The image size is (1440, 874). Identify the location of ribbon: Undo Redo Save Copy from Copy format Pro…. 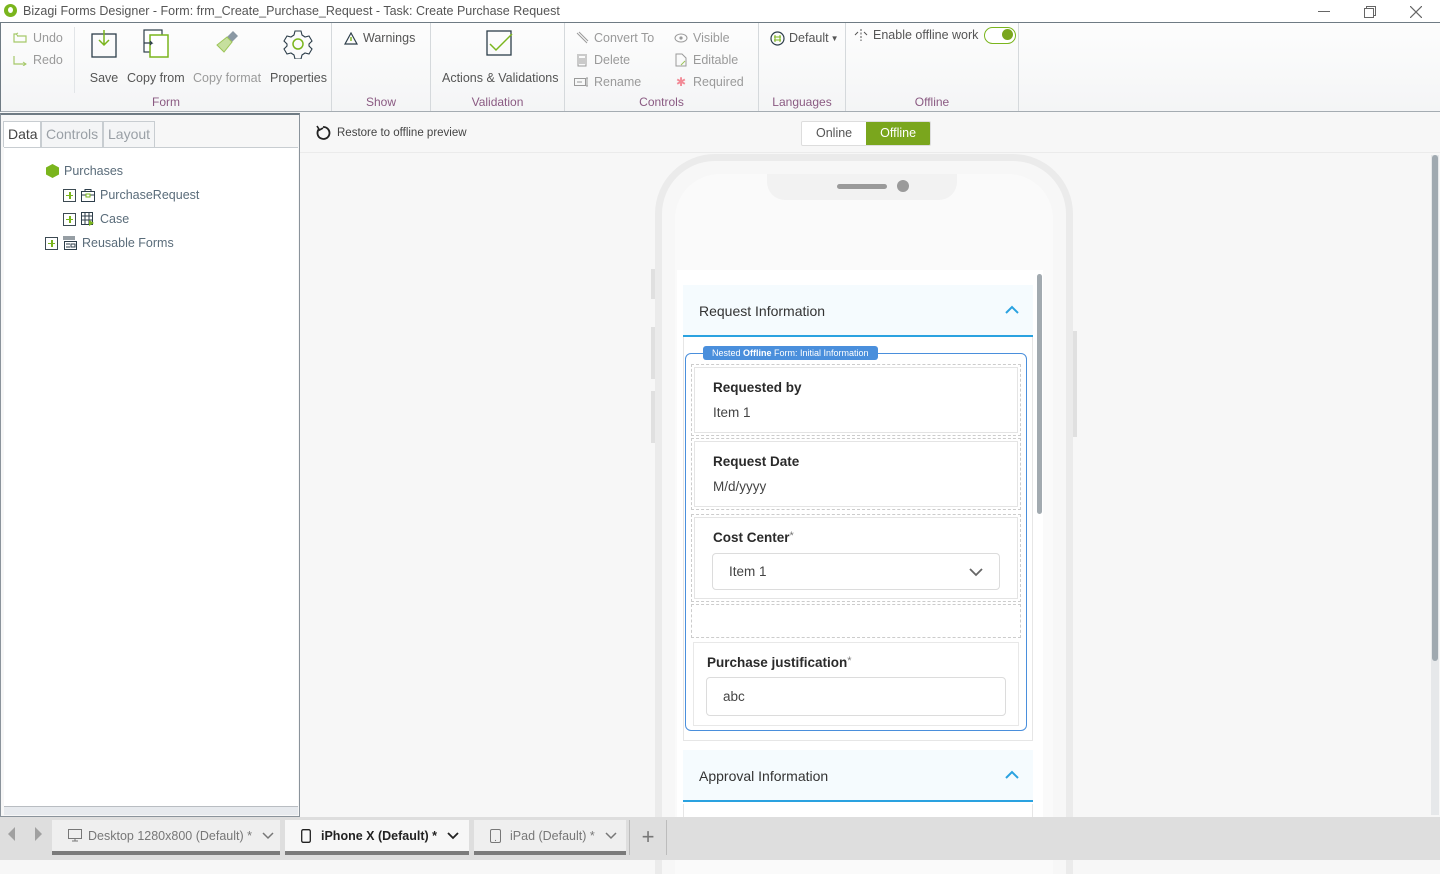
(720, 67).